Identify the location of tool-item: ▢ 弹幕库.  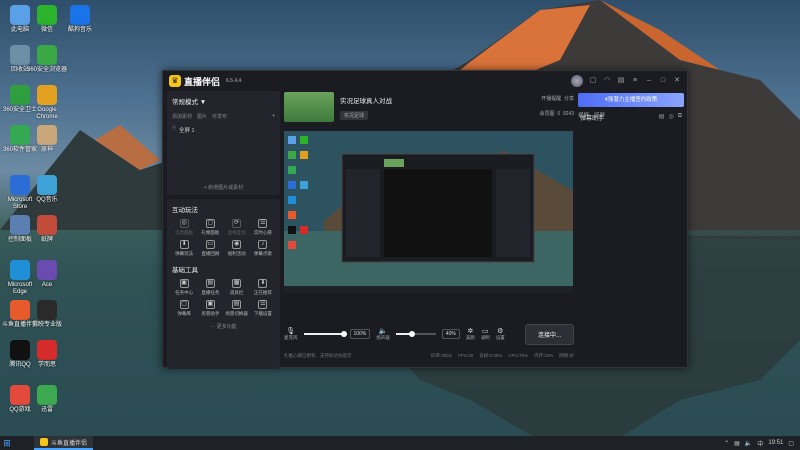
(184, 308).